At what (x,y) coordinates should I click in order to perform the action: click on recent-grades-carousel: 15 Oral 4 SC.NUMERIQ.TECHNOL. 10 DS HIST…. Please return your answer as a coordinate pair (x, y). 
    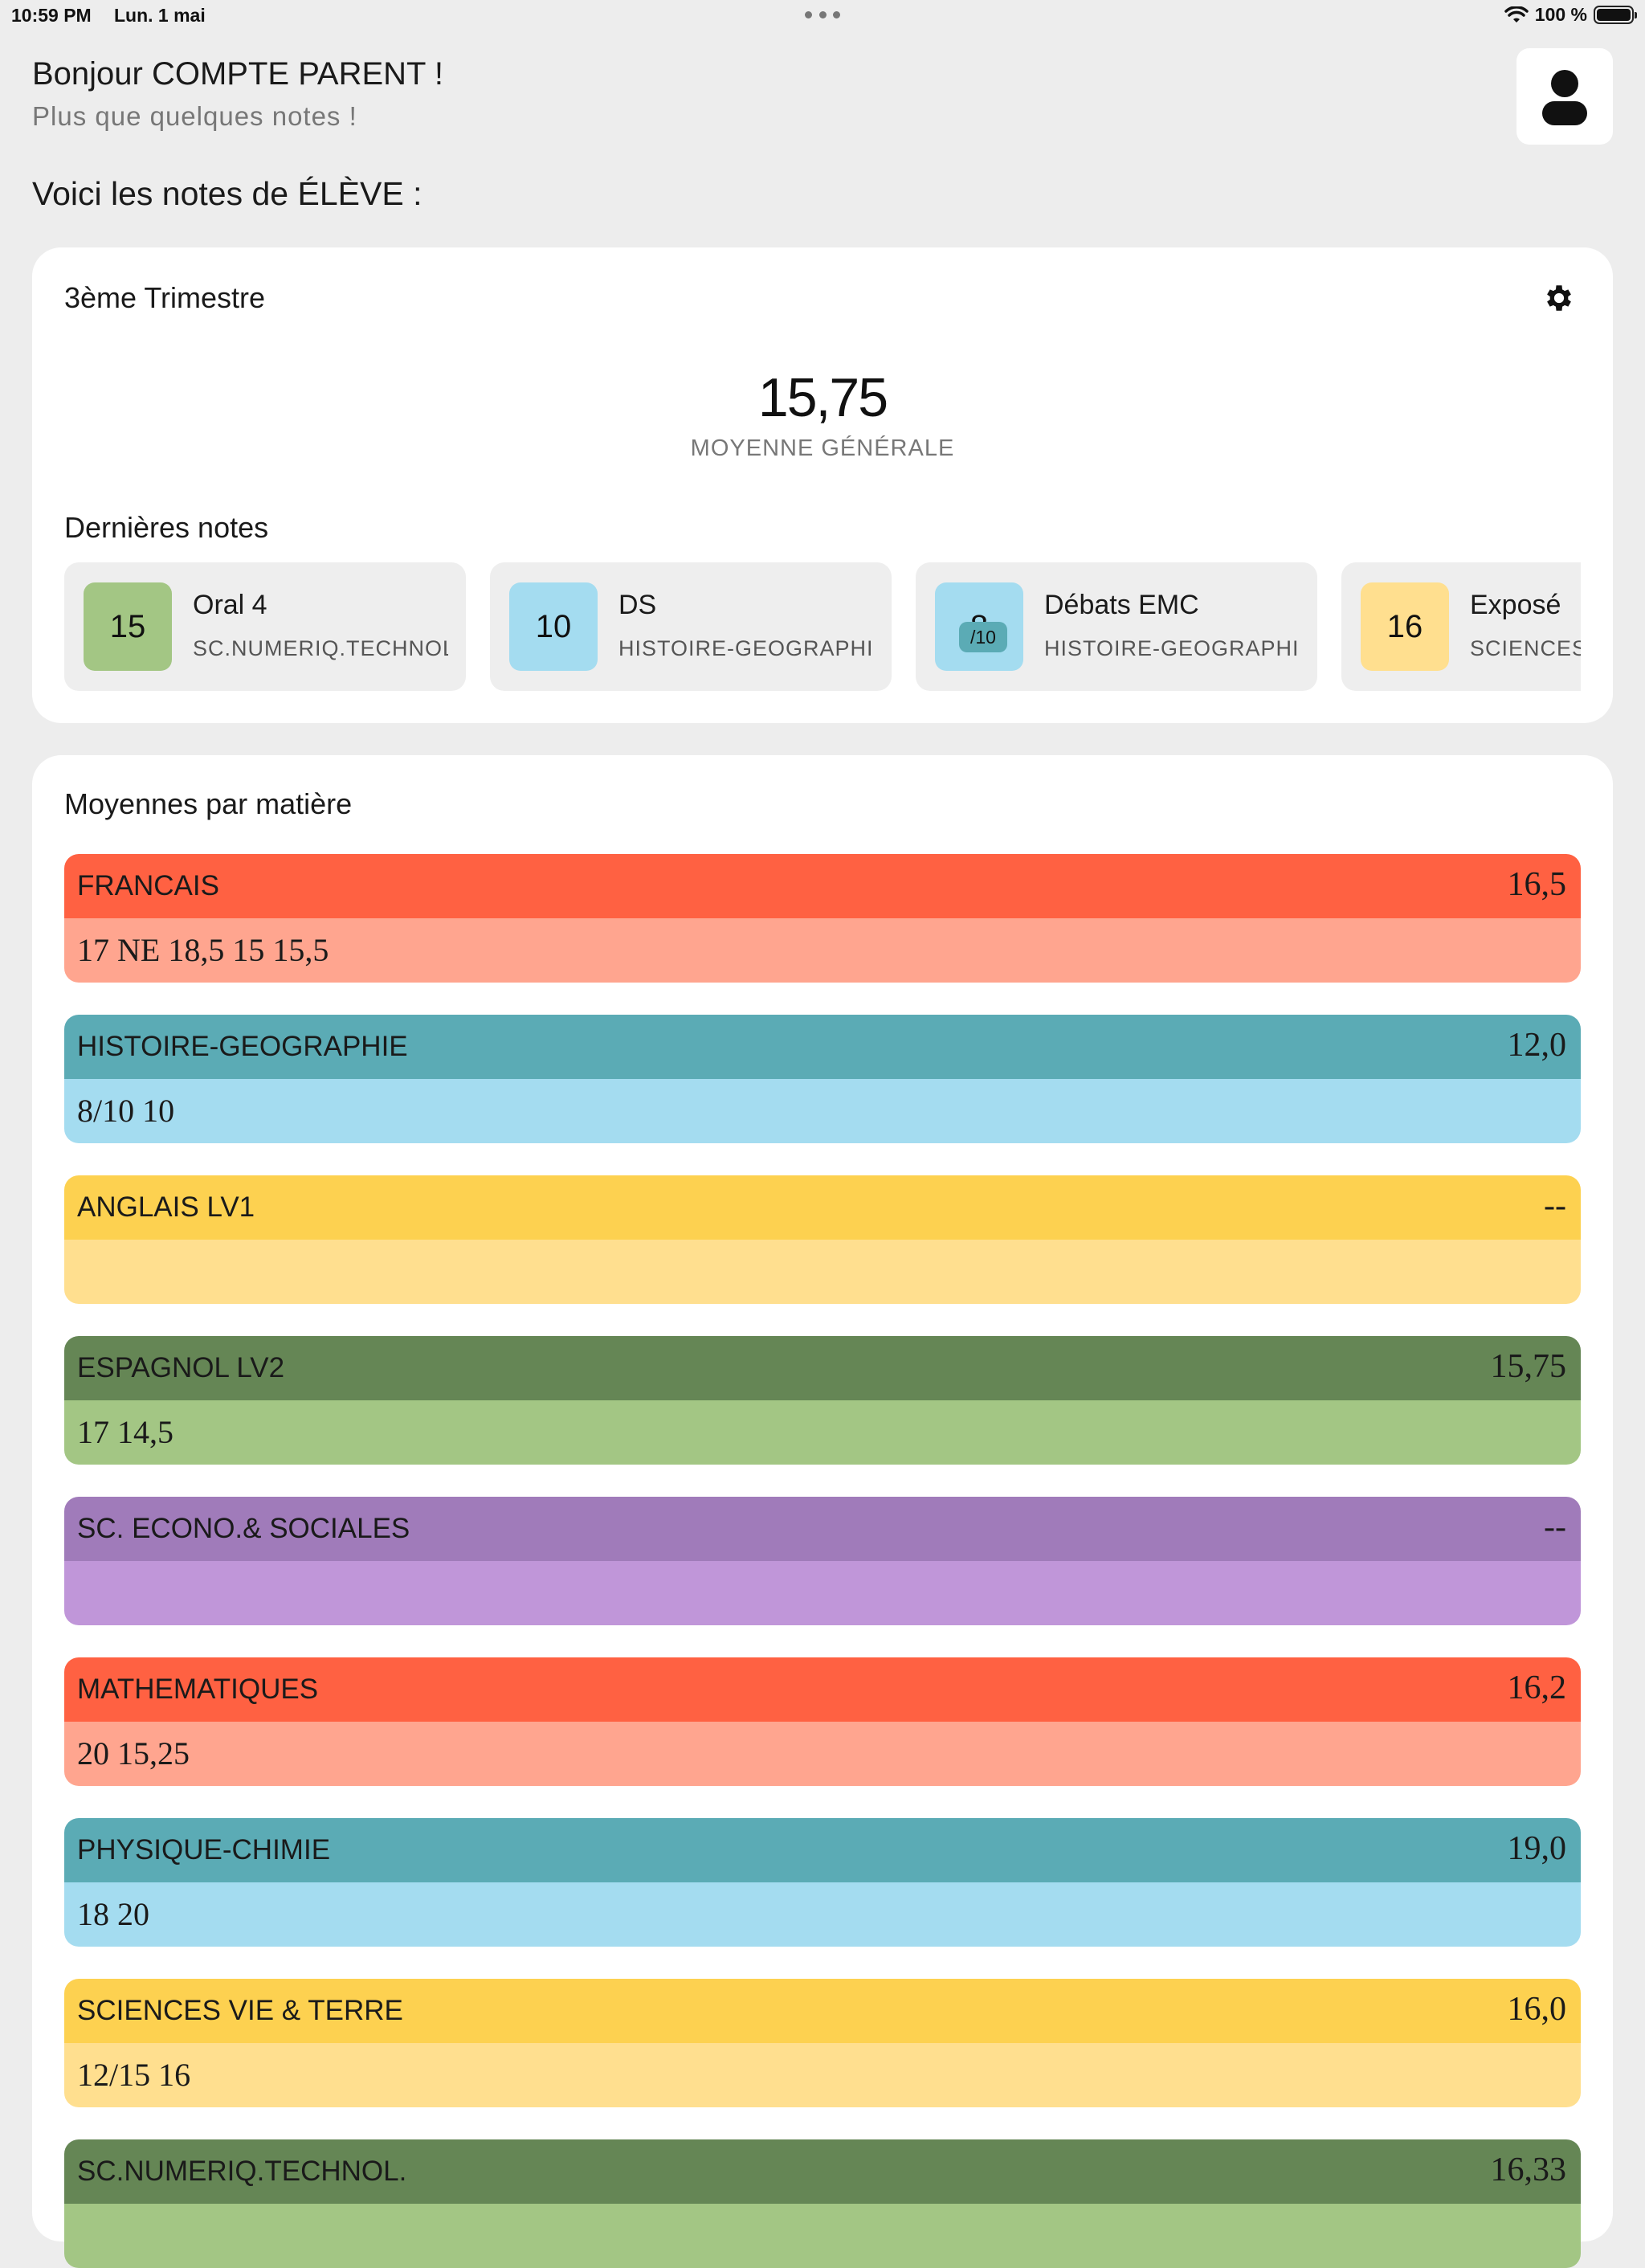
    Looking at the image, I should click on (822, 629).